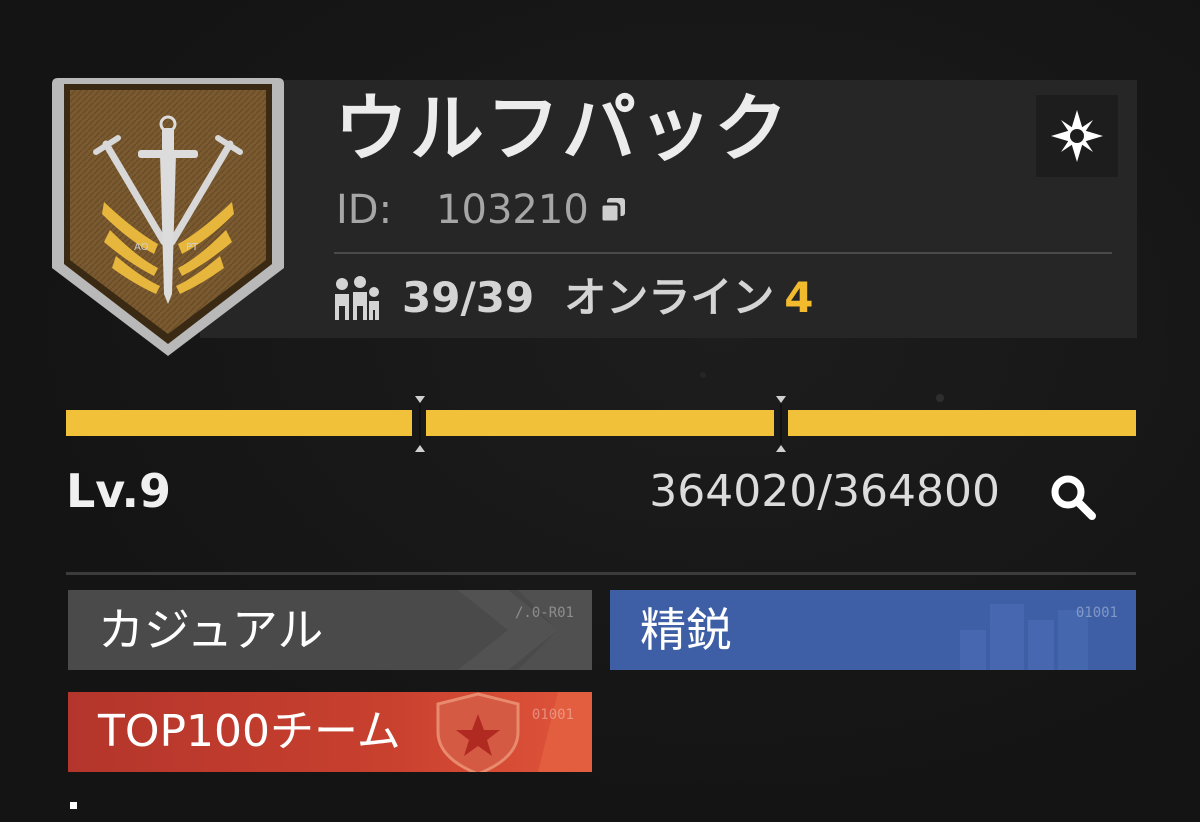  Describe the element at coordinates (601, 573) in the screenshot. I see `section-divider` at that location.